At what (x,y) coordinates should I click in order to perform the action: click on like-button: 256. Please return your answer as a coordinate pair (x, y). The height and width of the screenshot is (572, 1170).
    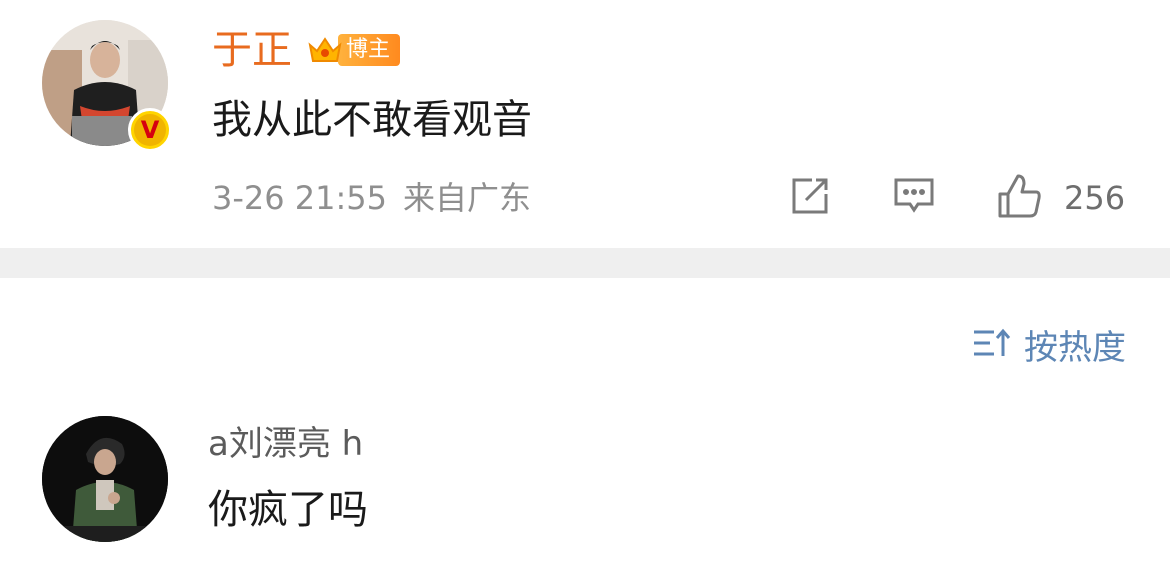
    Looking at the image, I should click on (1060, 198).